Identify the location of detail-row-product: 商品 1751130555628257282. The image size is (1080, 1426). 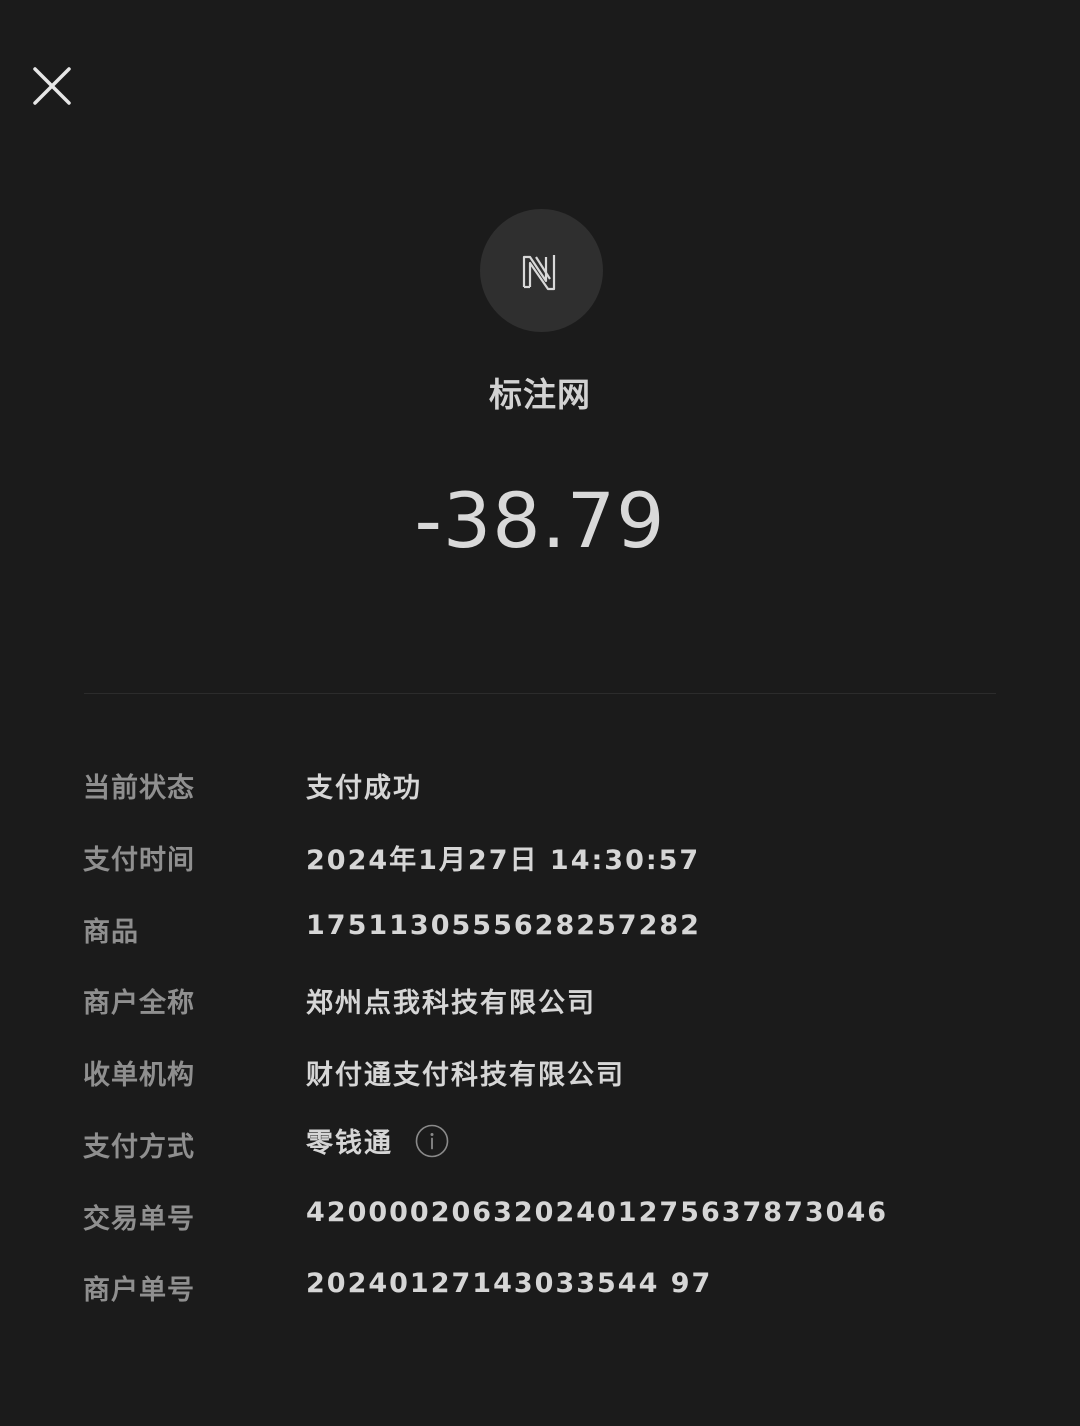
(540, 928).